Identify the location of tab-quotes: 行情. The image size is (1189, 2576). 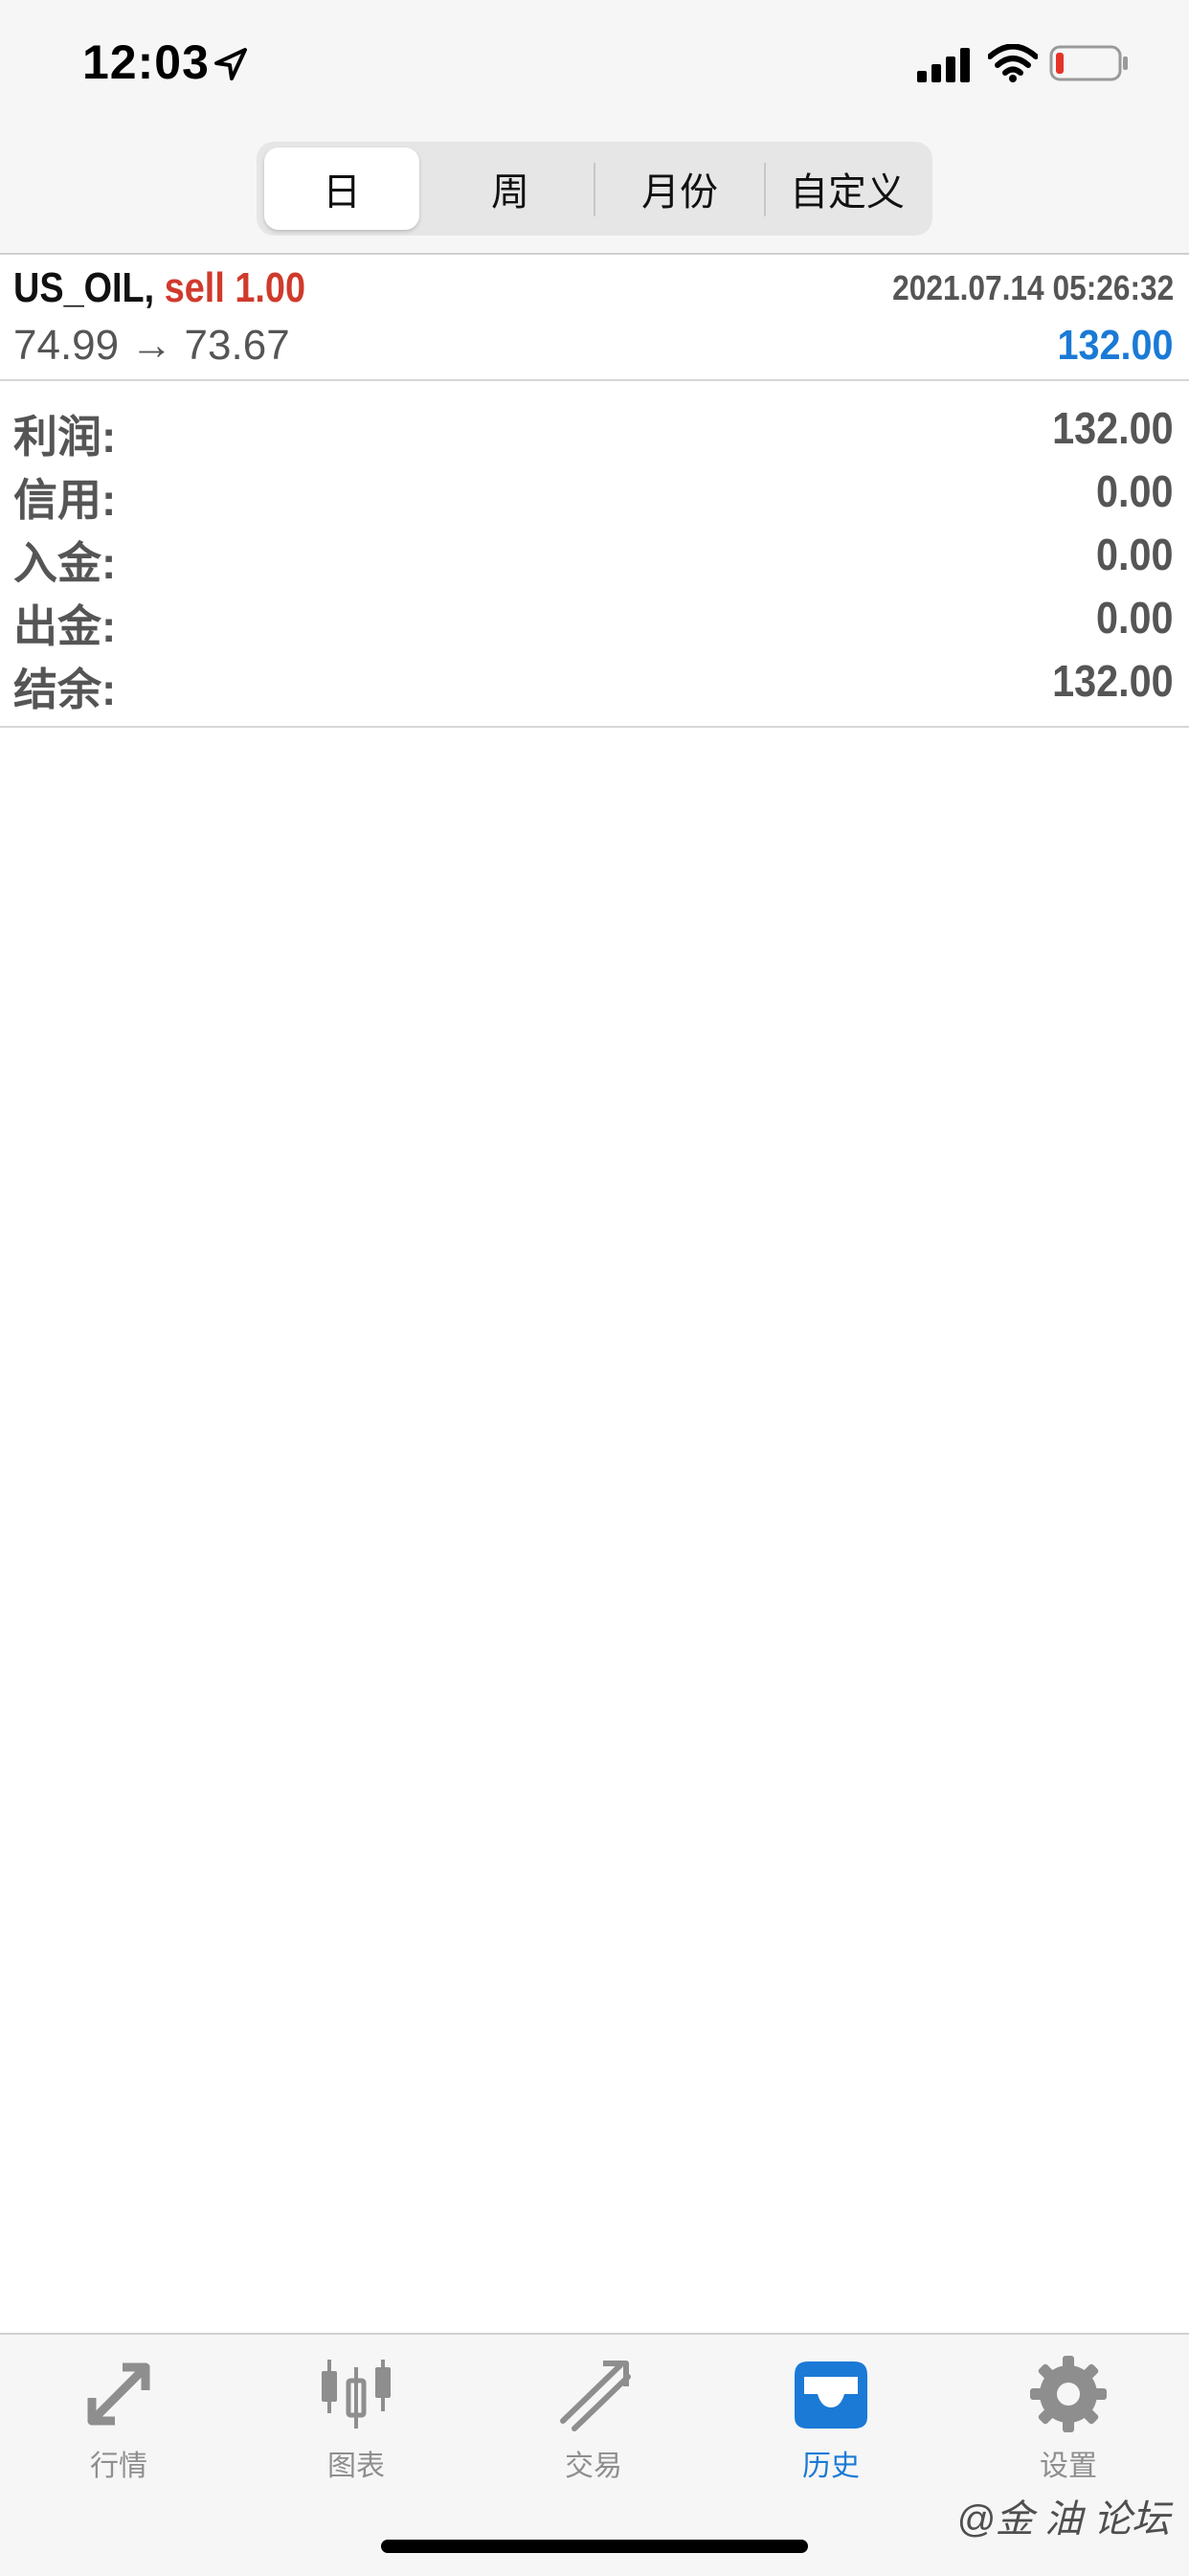
(118, 2421).